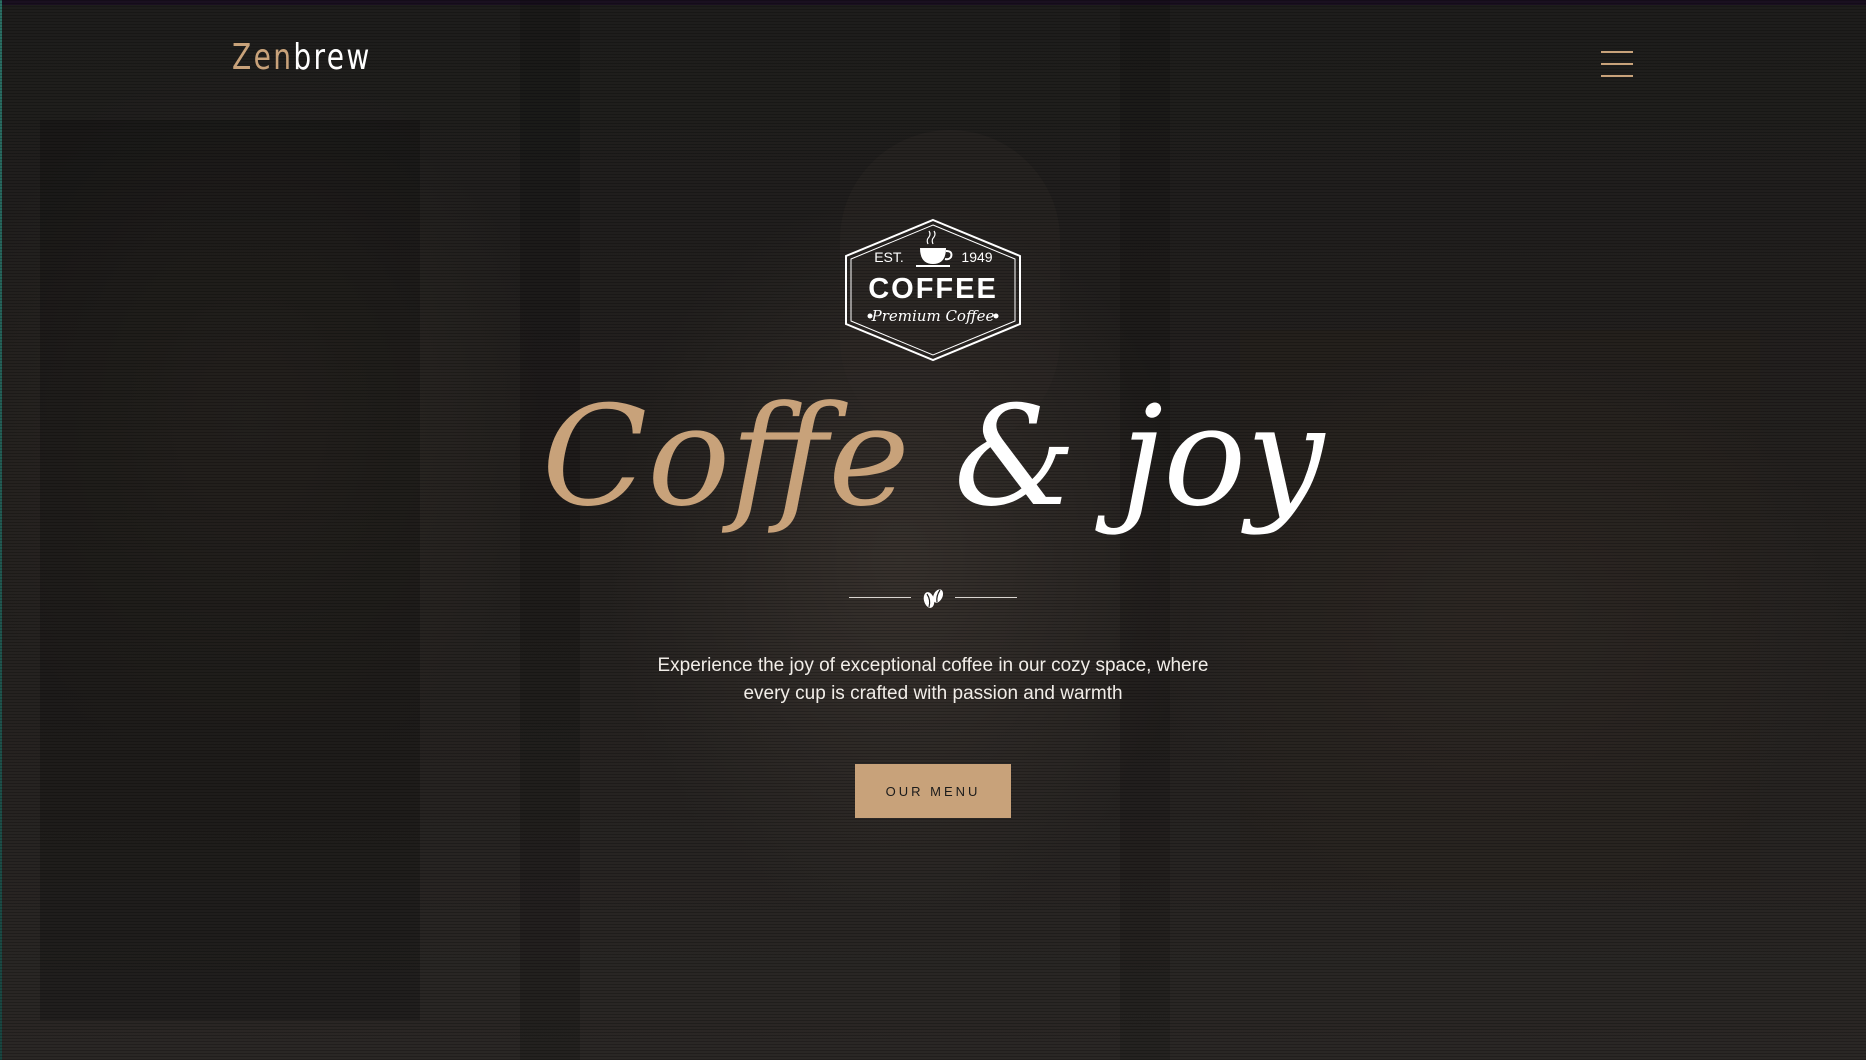 This screenshot has width=1866, height=1060. I want to click on hero-headline: Coffe & joy, so click(933, 456).